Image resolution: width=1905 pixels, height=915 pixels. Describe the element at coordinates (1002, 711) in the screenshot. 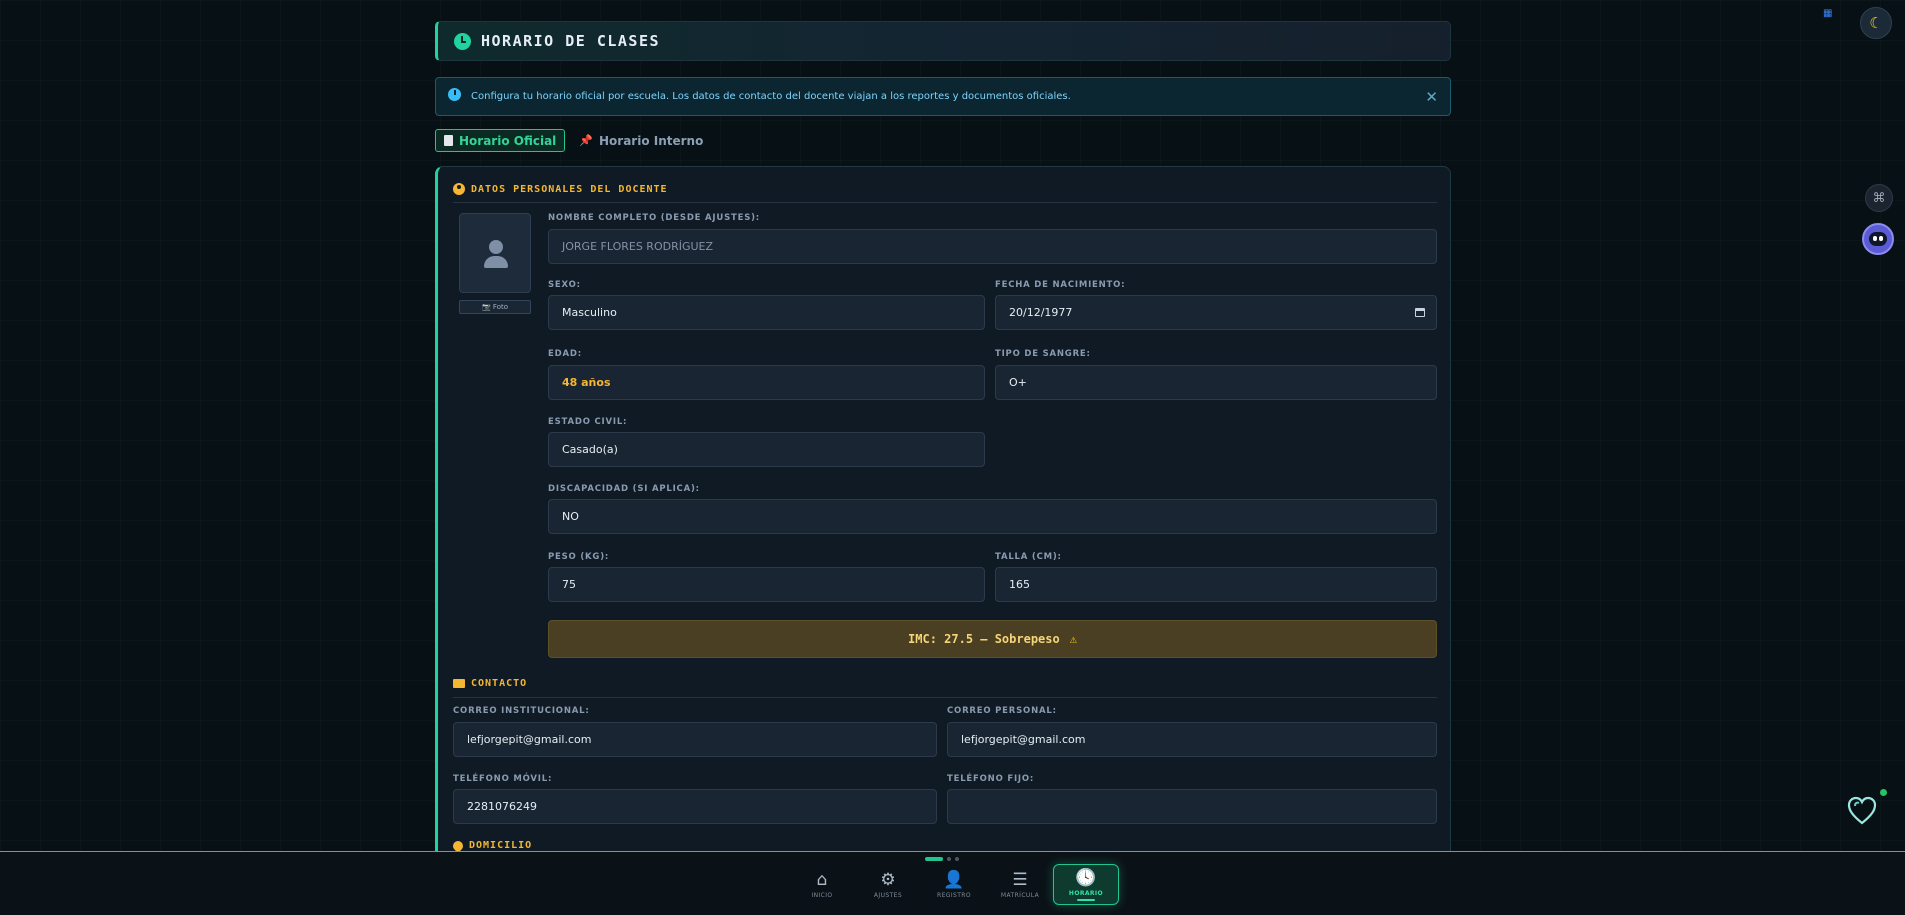

I see `label-correo-personal: CORREO PERSONAL:` at that location.